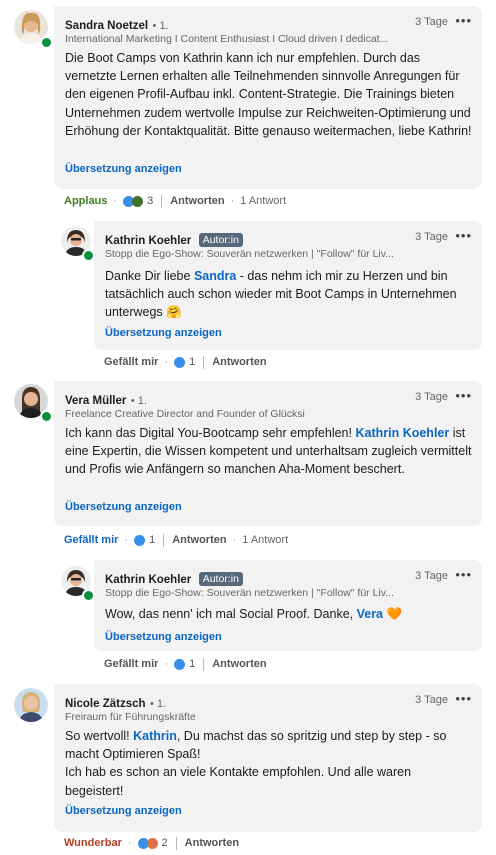 This screenshot has height=855, width=496. What do you see at coordinates (130, 717) in the screenshot?
I see `author-headline: Freiraum für Führungskräfte` at bounding box center [130, 717].